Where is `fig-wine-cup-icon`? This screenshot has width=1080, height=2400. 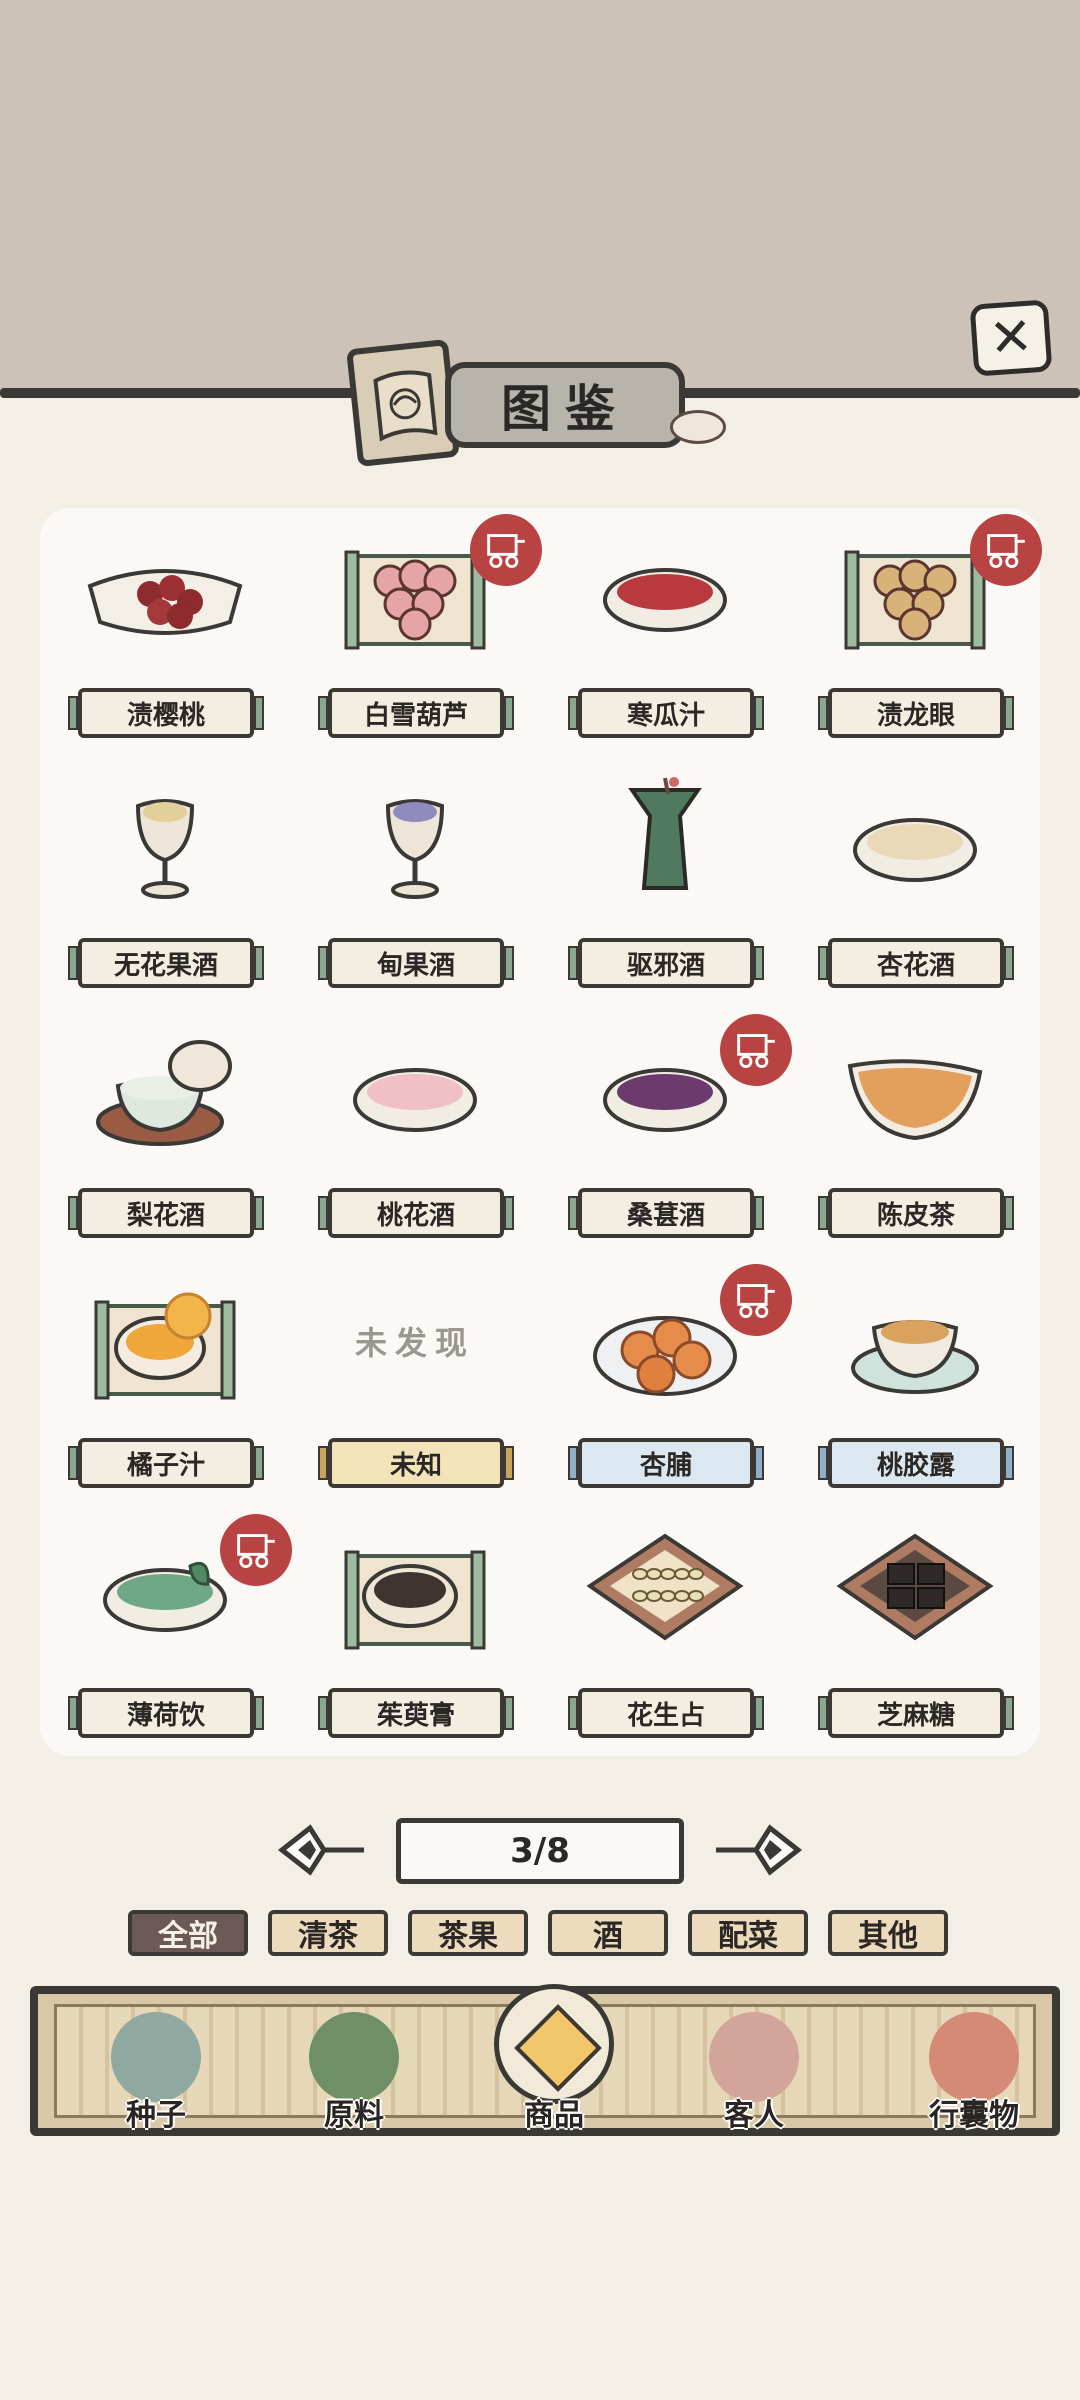
fig-wine-cup-icon is located at coordinates (165, 849).